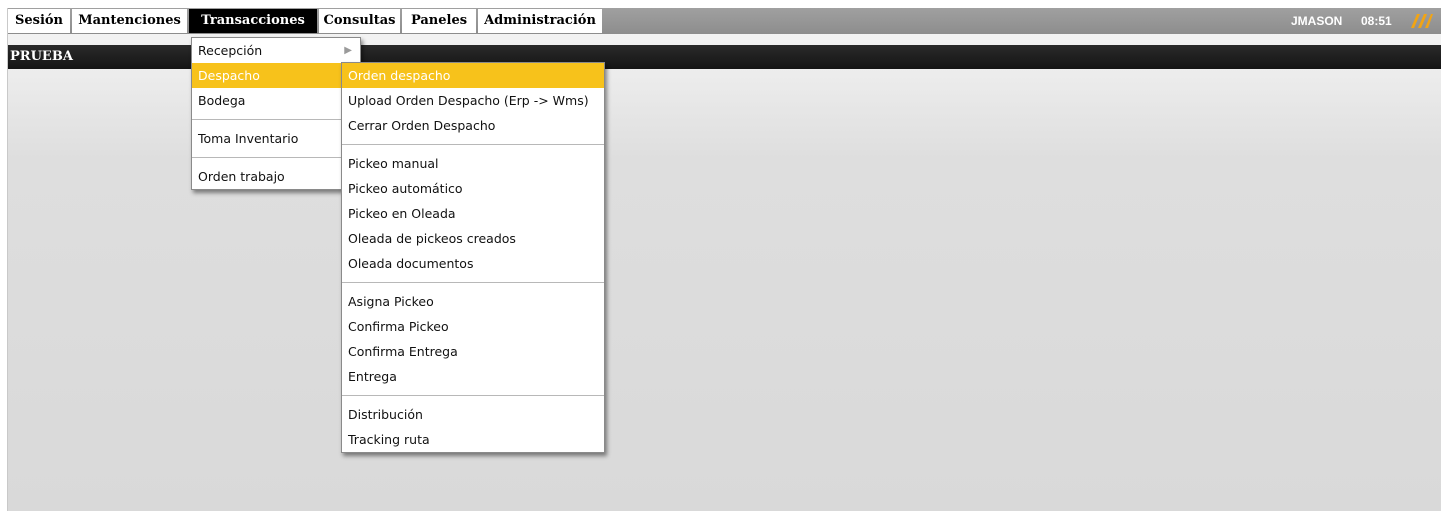  I want to click on menu-item-entrega: Entrega, so click(473, 376).